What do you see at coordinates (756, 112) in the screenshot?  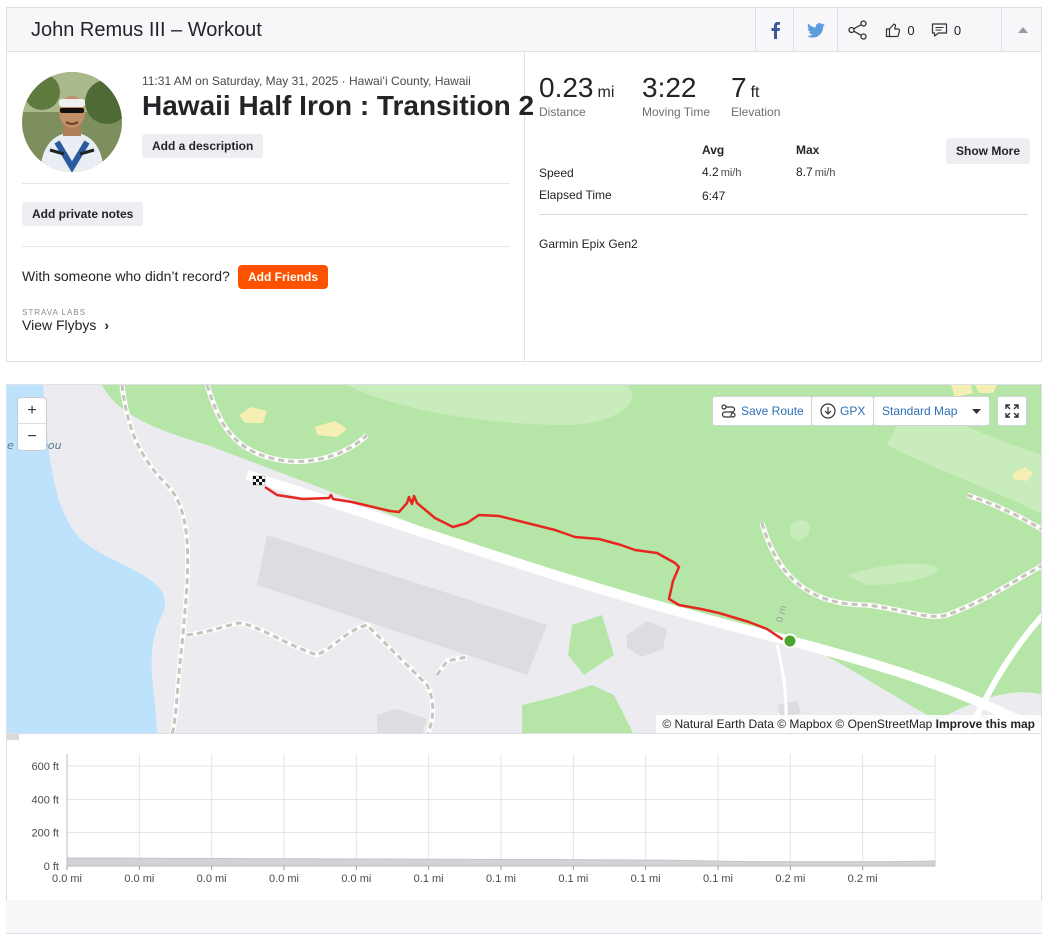 I see `elevation-label: Elevation` at bounding box center [756, 112].